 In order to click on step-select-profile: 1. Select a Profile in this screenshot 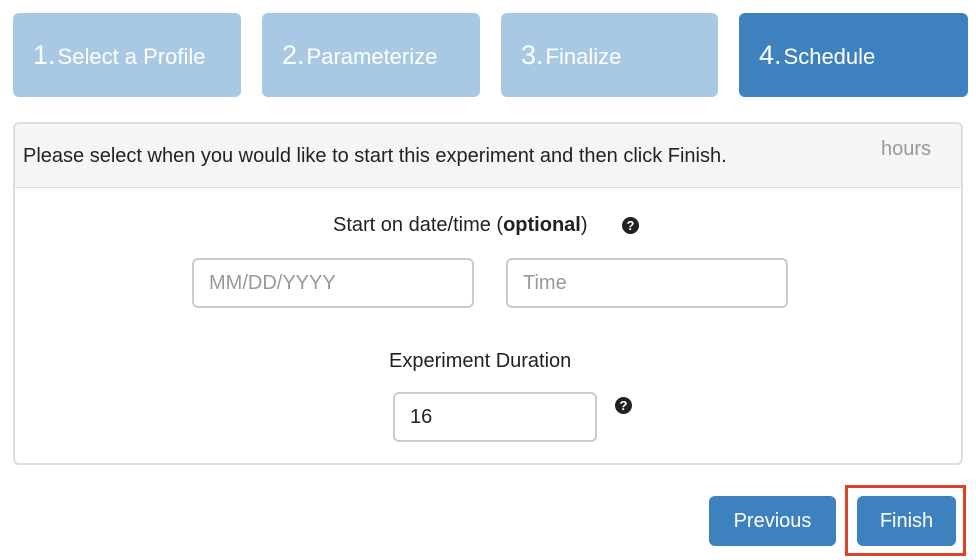, I will do `click(127, 55)`.